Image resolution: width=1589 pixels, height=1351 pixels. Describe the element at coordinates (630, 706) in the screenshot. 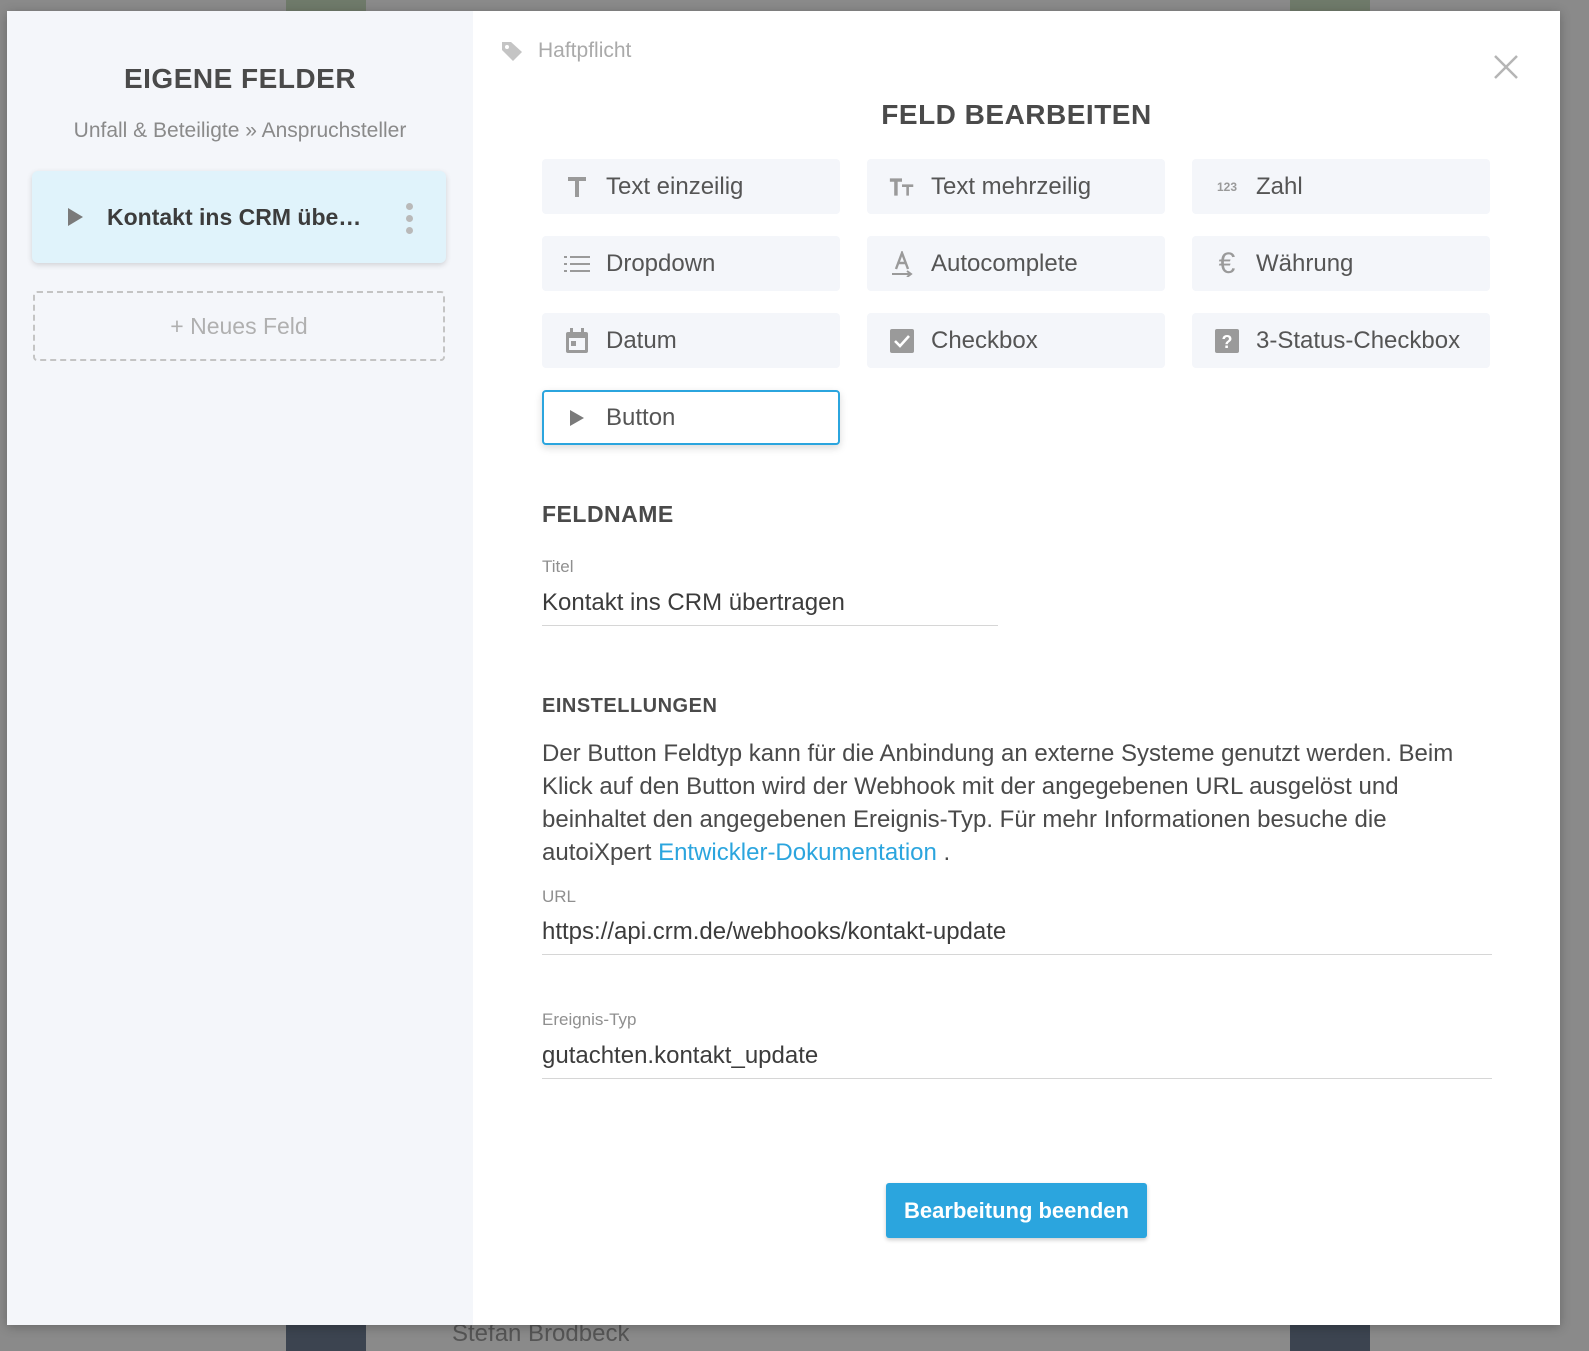

I see `settings-heading: EINSTELLUNGEN` at that location.